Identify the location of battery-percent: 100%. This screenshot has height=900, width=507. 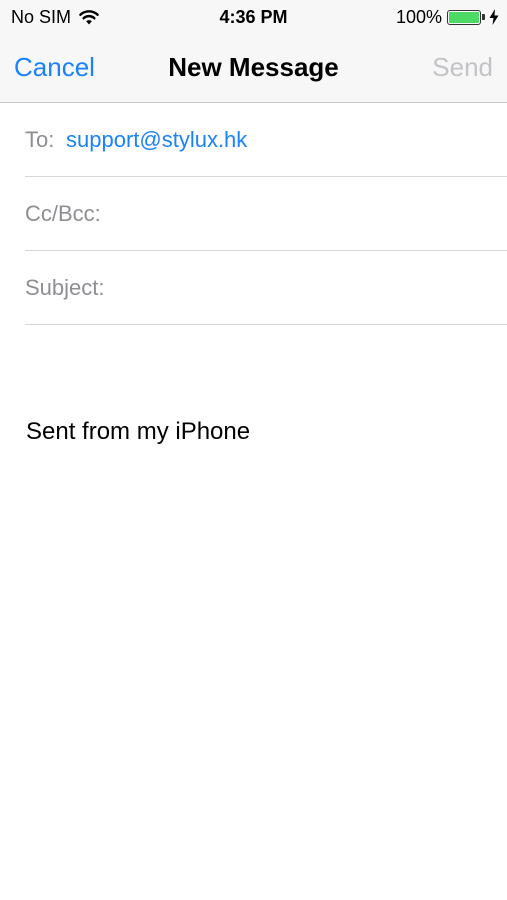
(418, 17).